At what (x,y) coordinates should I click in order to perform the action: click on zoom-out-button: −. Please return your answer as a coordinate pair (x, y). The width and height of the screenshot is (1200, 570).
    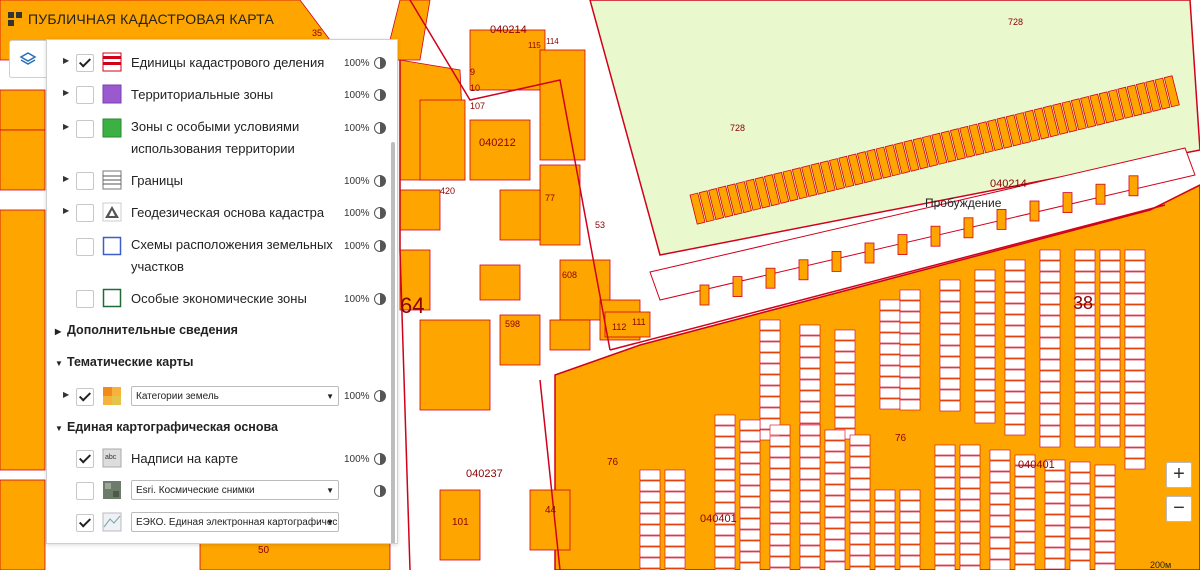
    Looking at the image, I should click on (1179, 509).